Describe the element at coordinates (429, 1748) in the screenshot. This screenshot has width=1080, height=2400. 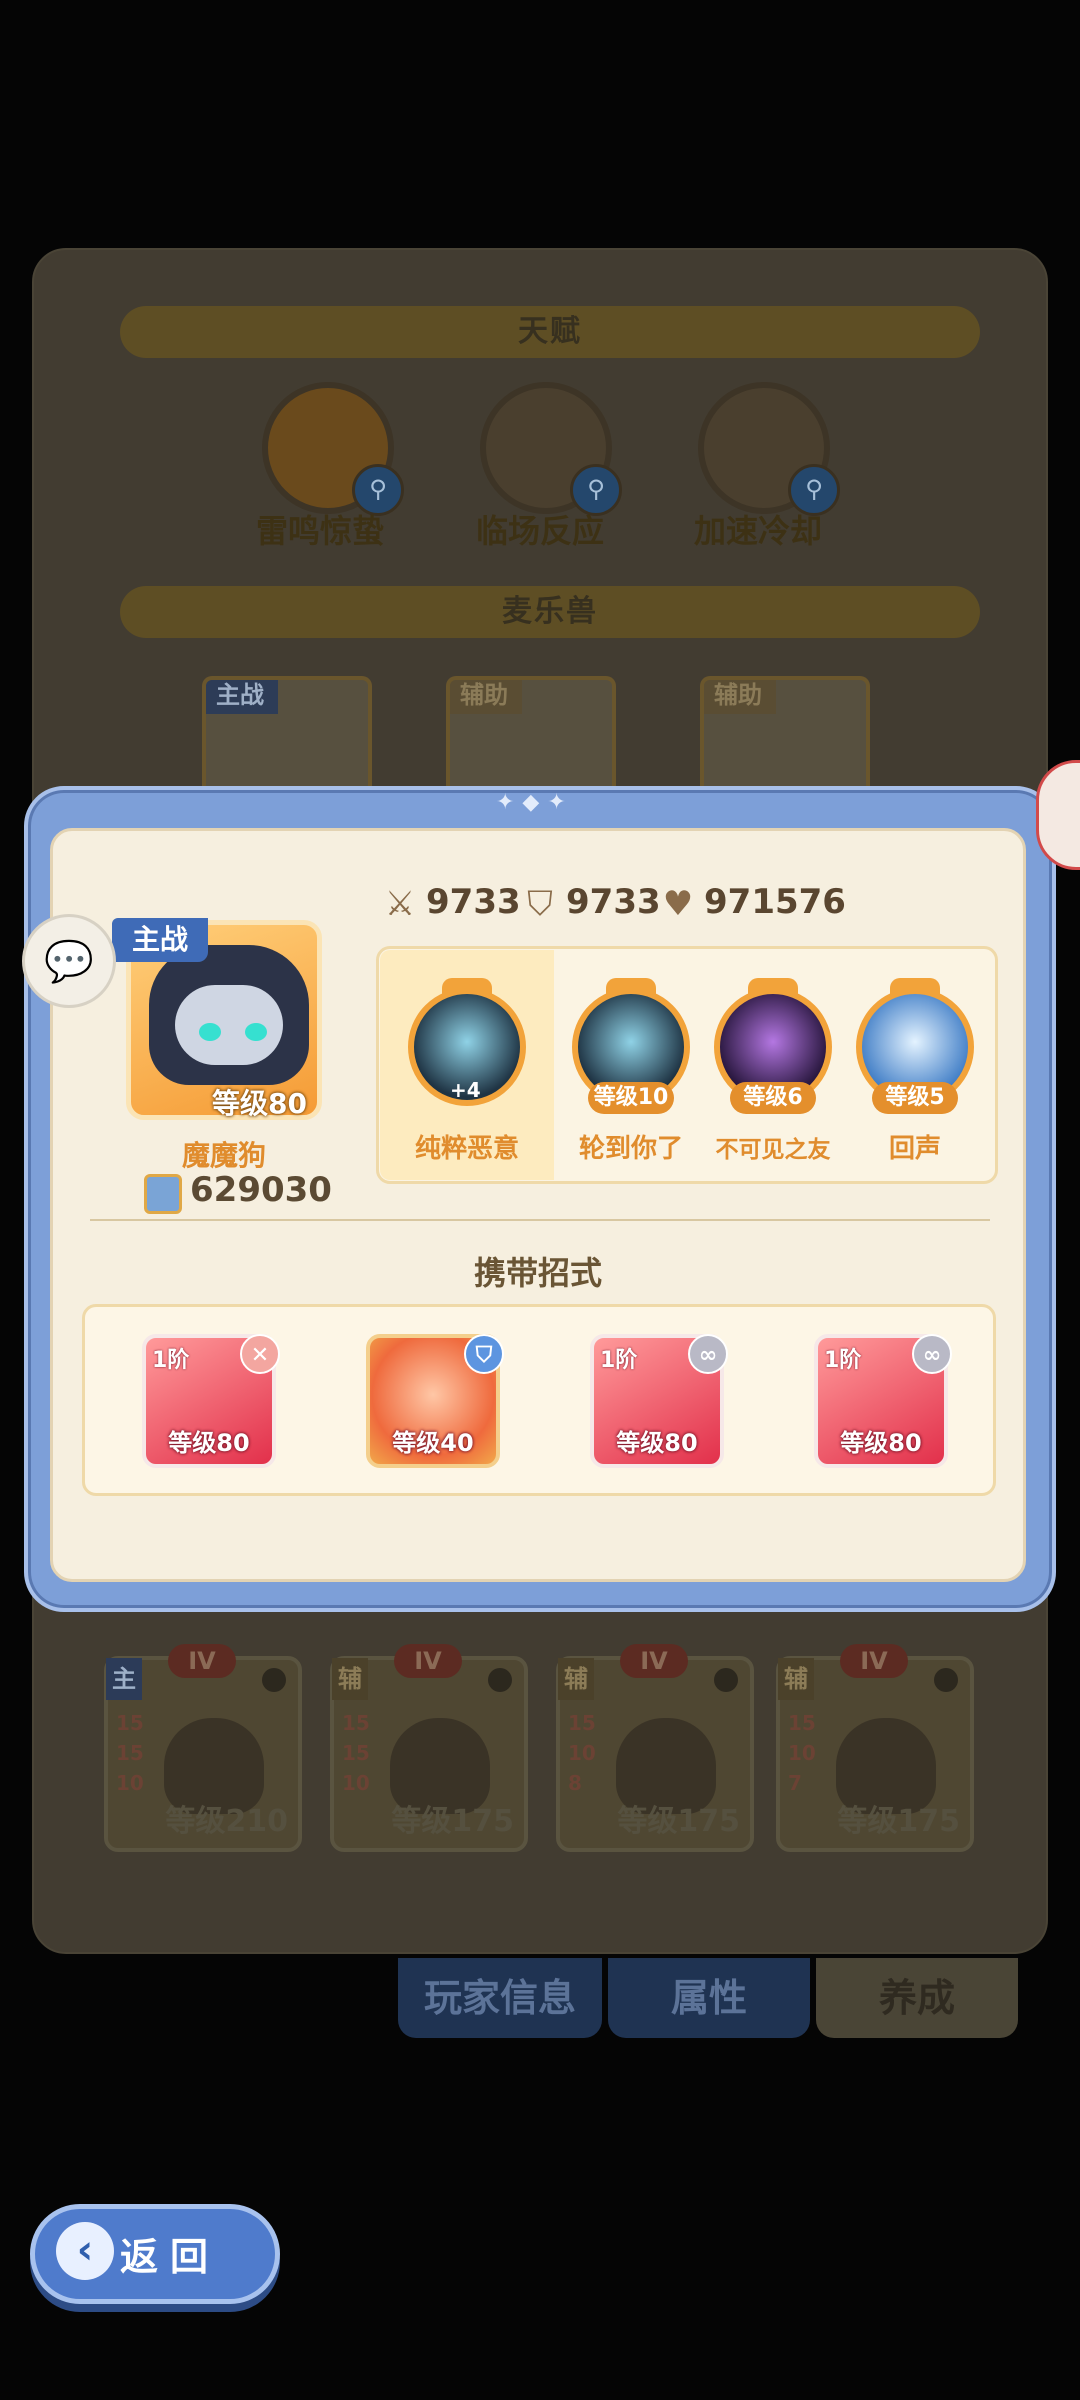
I see `team-card: 辅 IV 15 15 10 等级175` at that location.